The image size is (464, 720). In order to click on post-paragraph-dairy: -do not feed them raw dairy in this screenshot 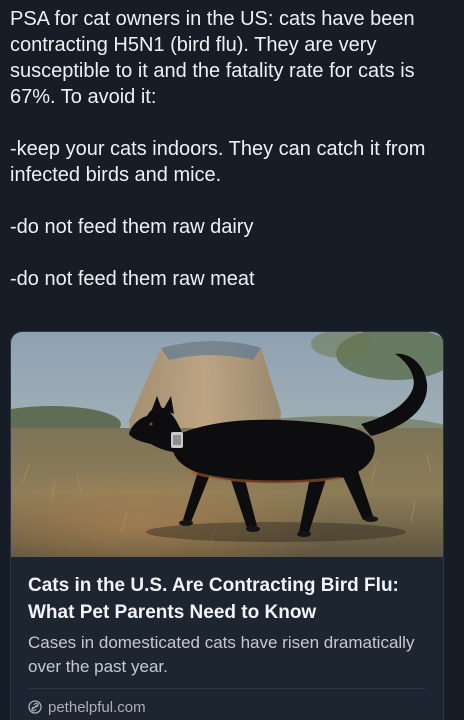, I will do `click(132, 227)`.